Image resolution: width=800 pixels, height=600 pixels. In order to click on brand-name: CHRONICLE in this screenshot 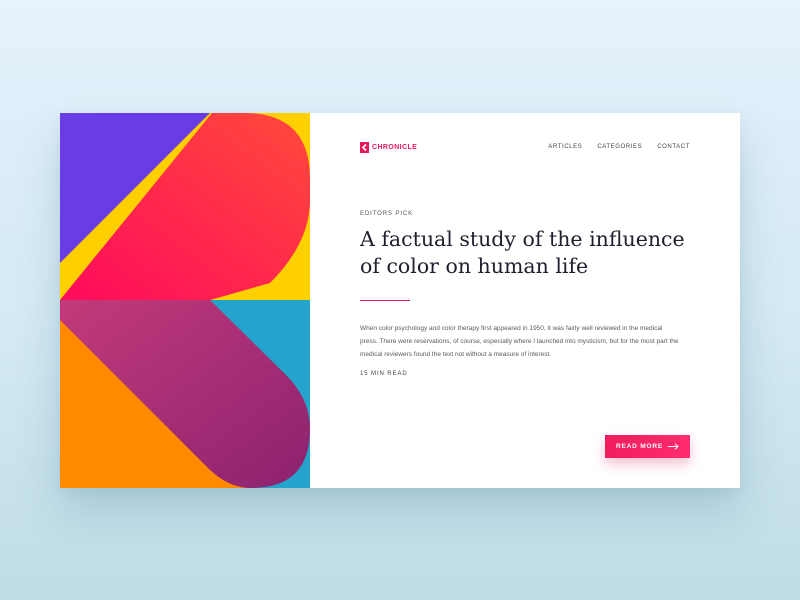, I will do `click(395, 147)`.